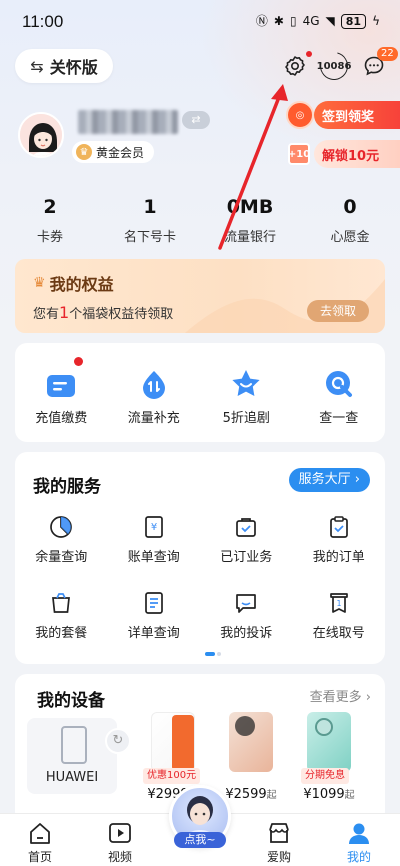 This screenshot has height=866, width=400. I want to click on rights-subtitle: 您有1个福袋权益待领取, so click(103, 312).